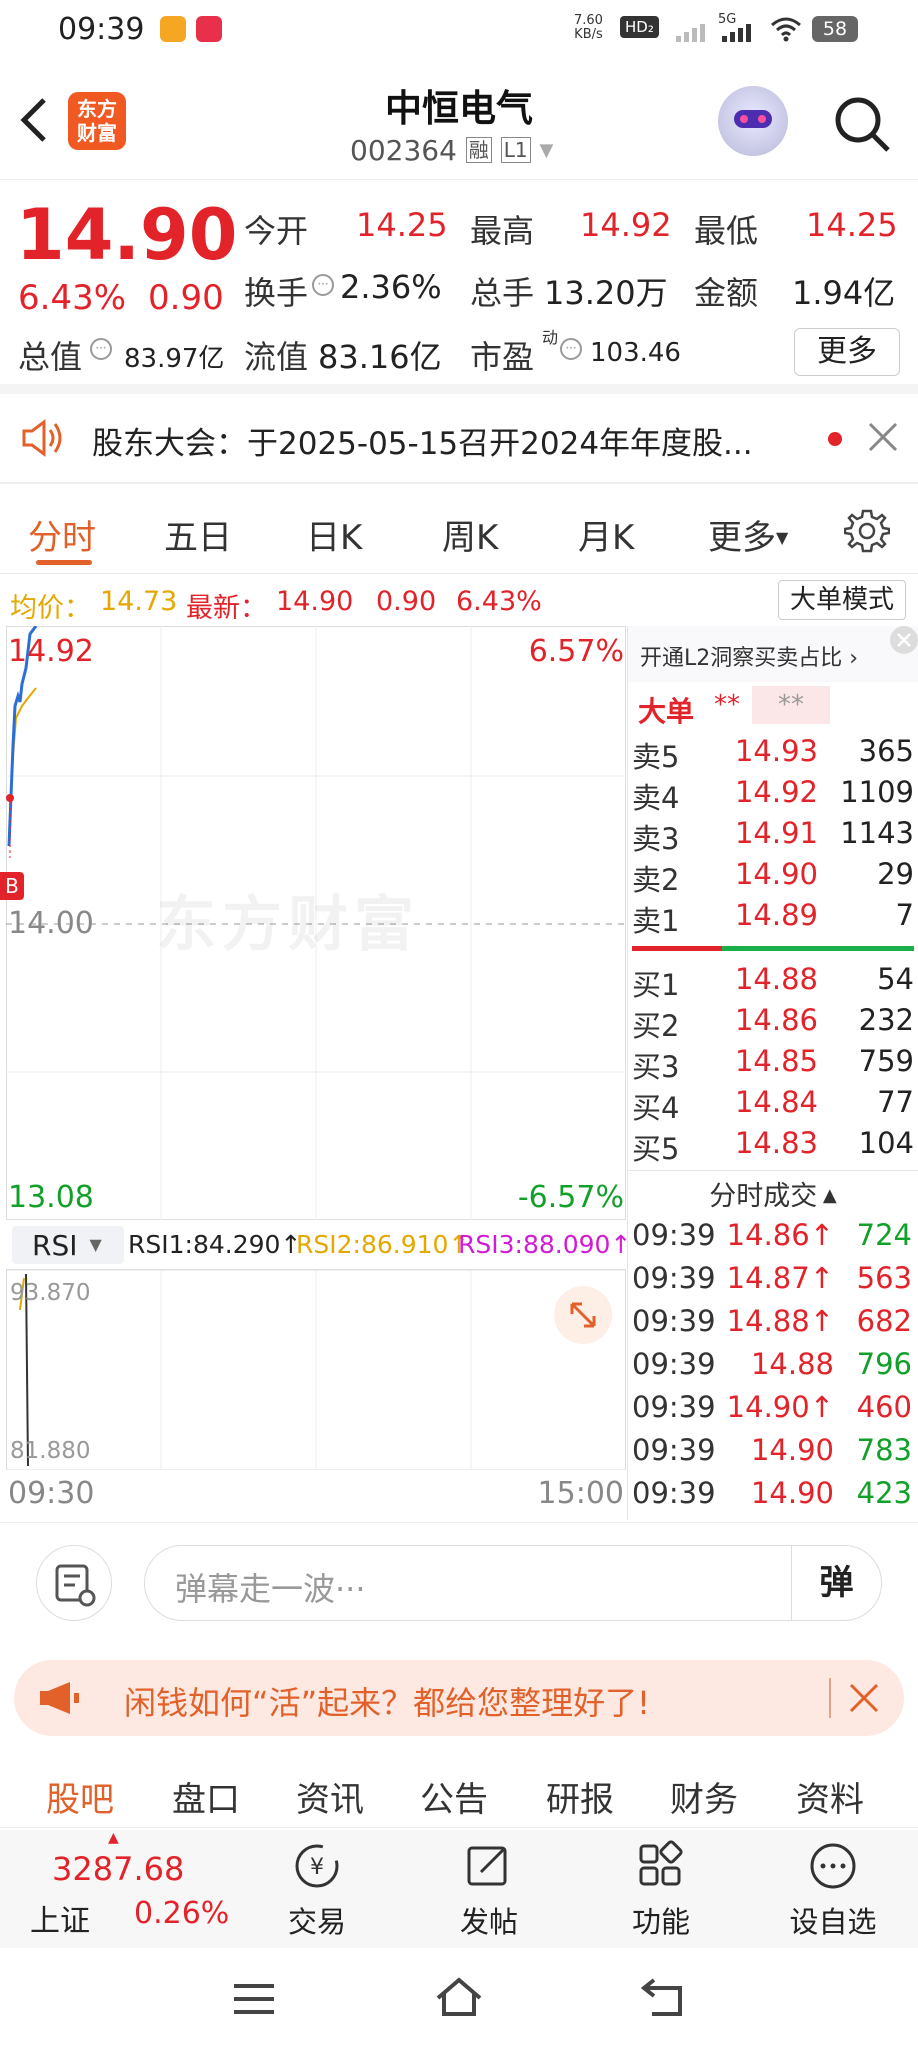 Image resolution: width=918 pixels, height=2048 pixels. What do you see at coordinates (459, 1698) in the screenshot?
I see `ad-banner: 闲钱如何“活”起来？都给您整理好了!` at bounding box center [459, 1698].